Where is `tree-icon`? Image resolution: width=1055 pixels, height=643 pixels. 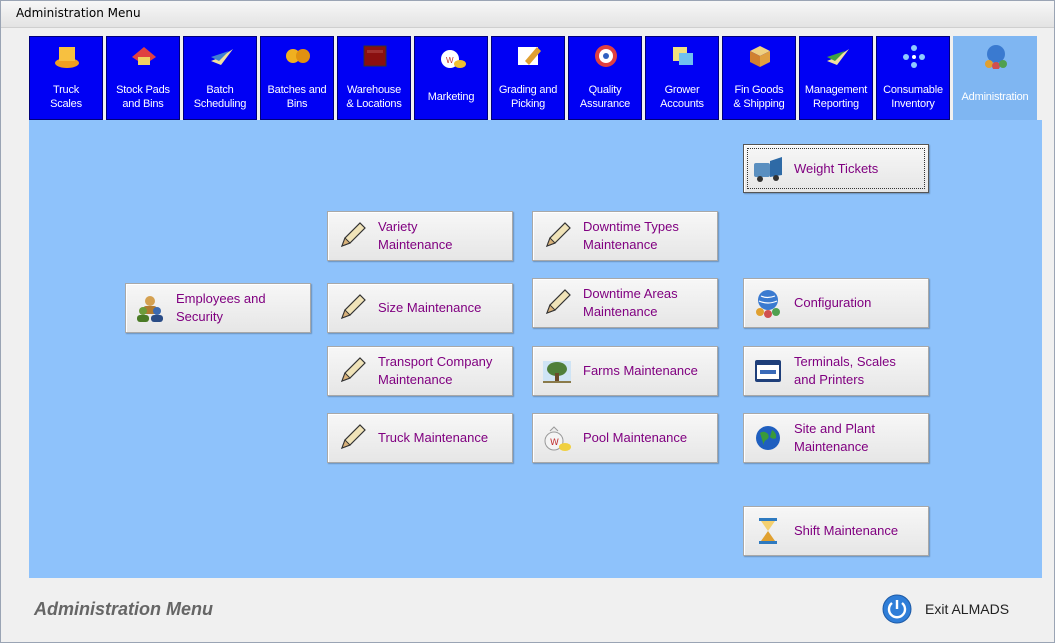
tree-icon is located at coordinates (557, 372).